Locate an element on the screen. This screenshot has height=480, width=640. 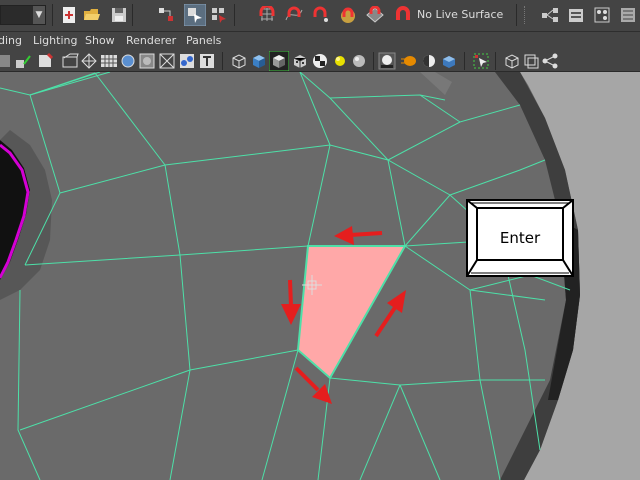
attribute-editor-icon is located at coordinates (628, 15).